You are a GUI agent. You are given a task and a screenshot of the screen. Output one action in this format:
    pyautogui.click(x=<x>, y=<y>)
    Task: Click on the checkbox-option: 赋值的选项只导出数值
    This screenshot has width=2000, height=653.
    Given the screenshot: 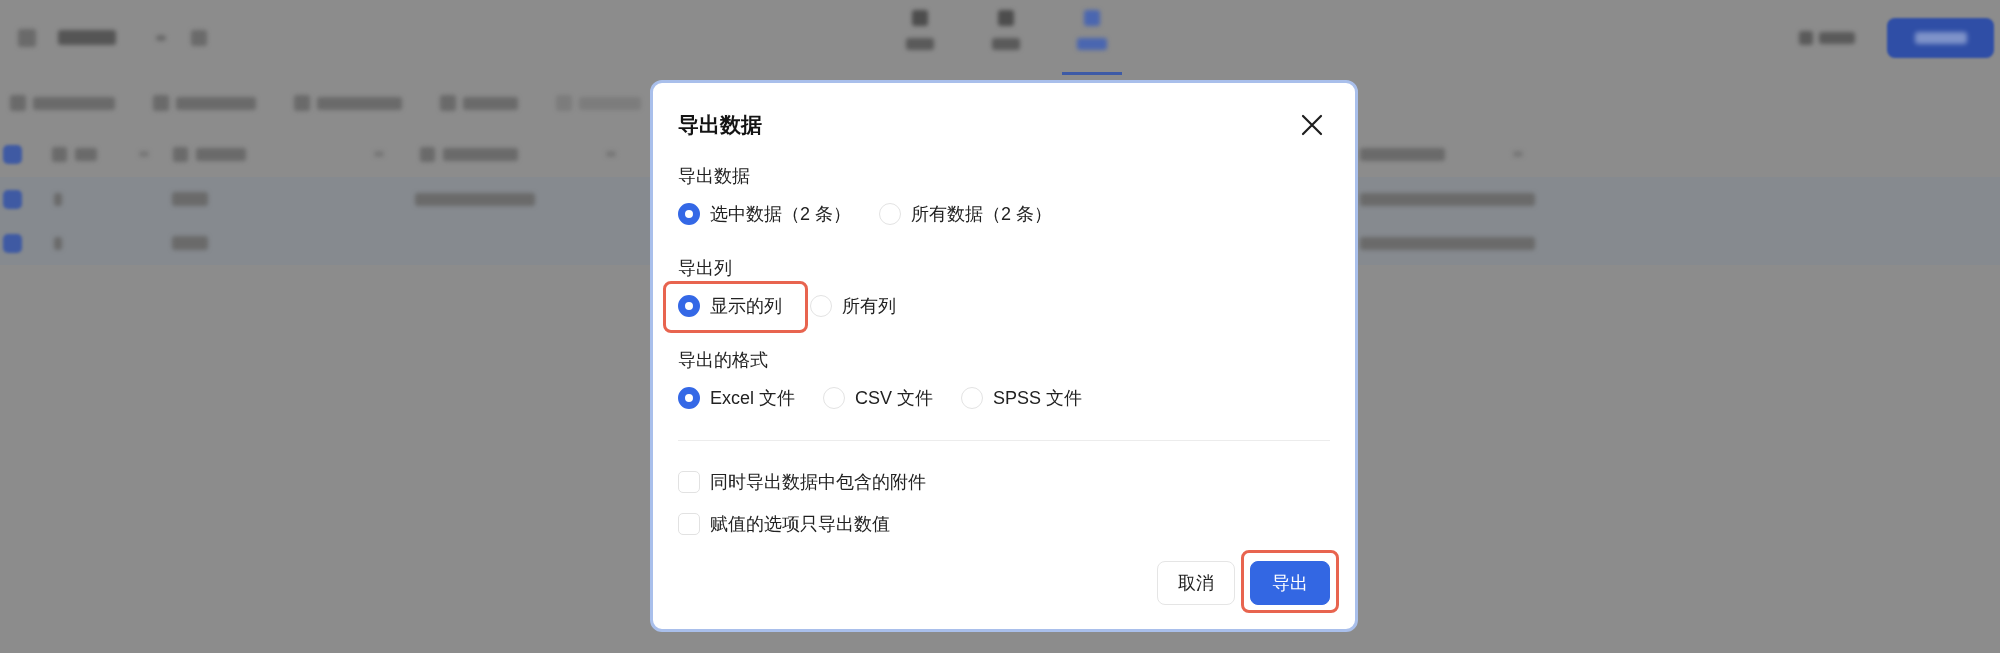 What is the action you would take?
    pyautogui.click(x=784, y=524)
    